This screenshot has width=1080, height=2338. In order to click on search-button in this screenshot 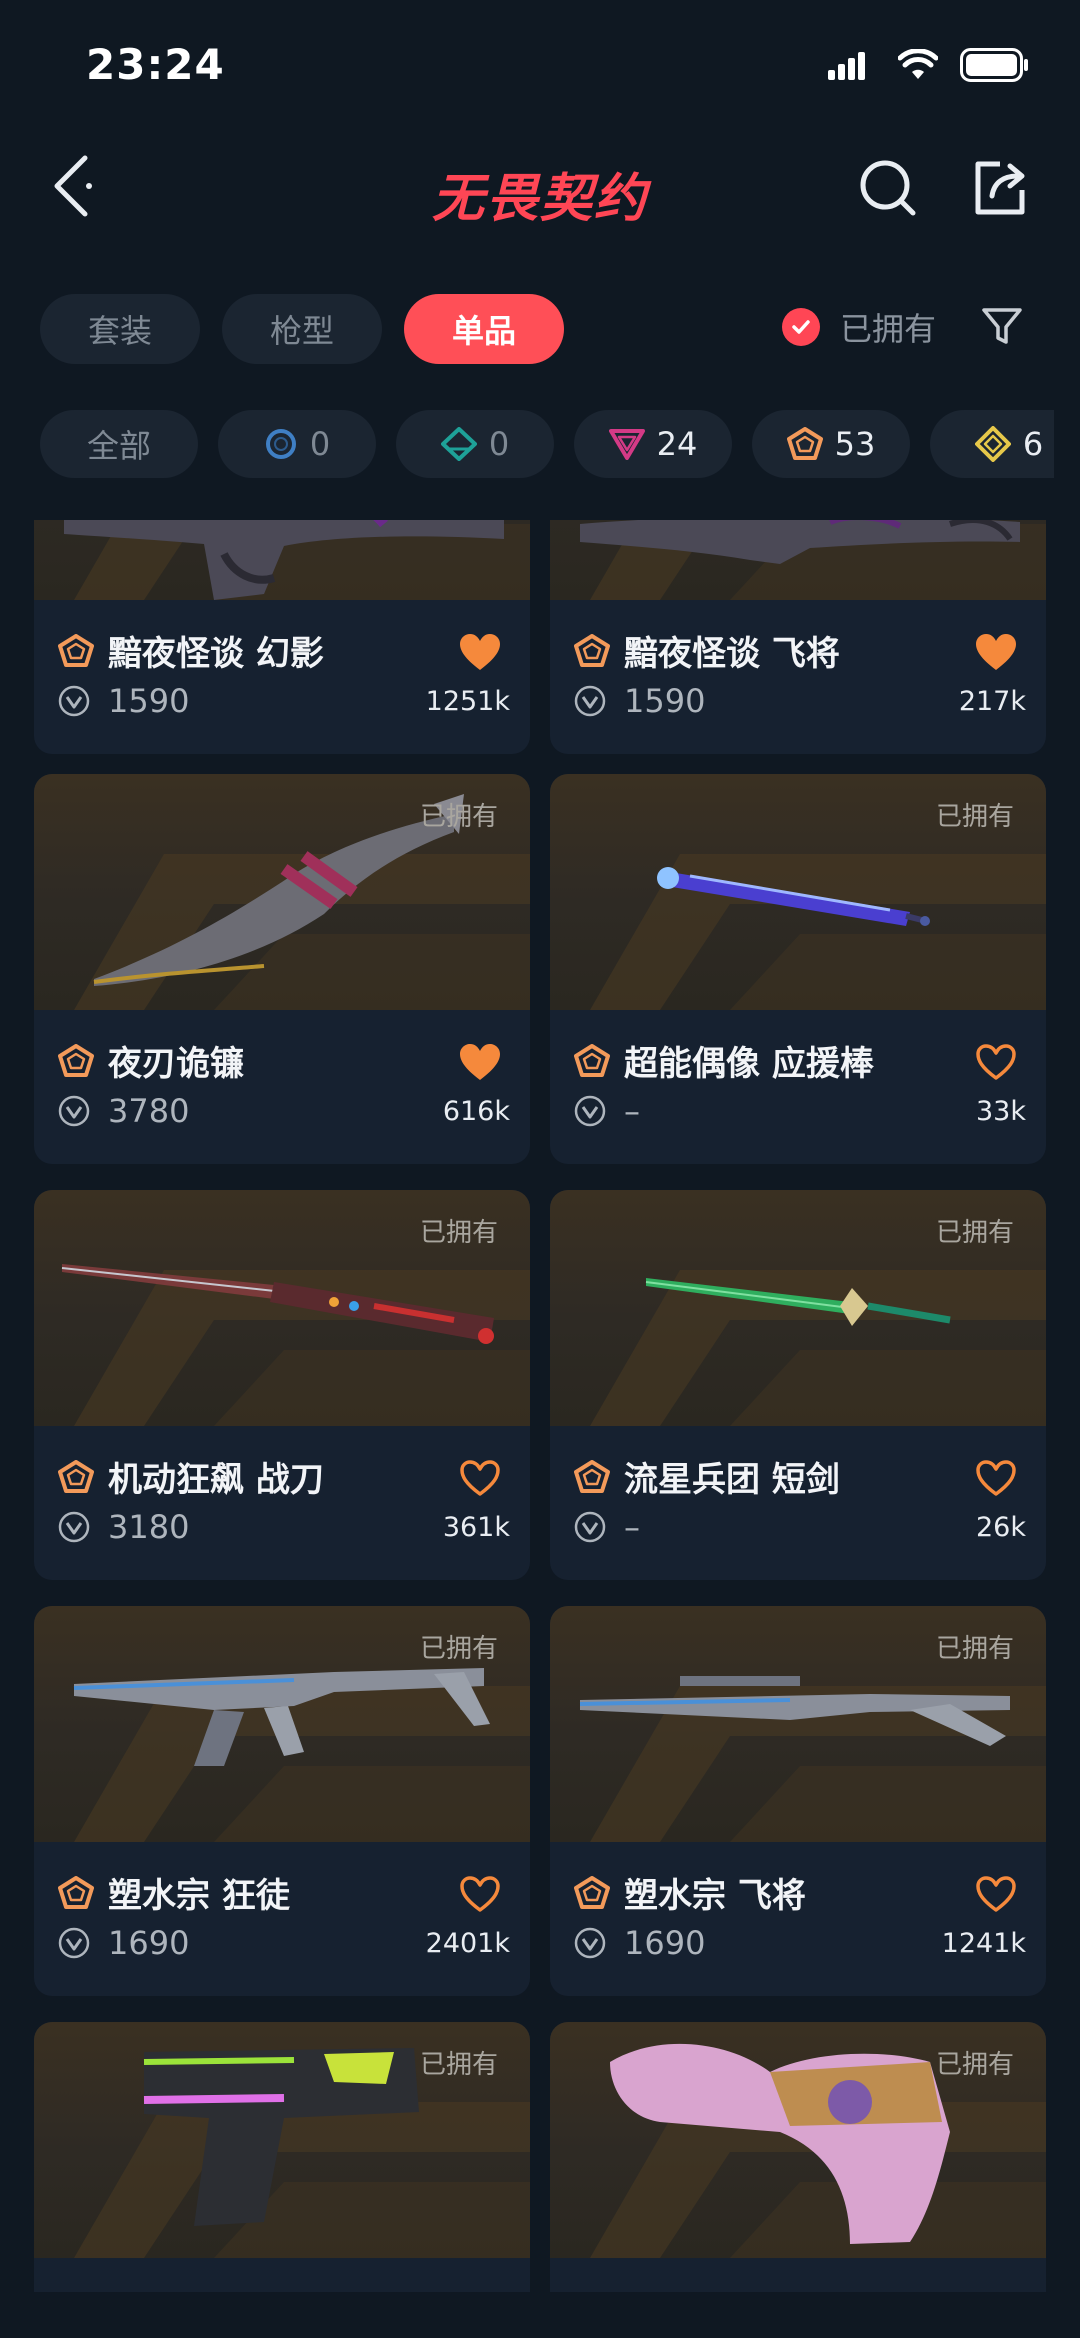, I will do `click(888, 188)`.